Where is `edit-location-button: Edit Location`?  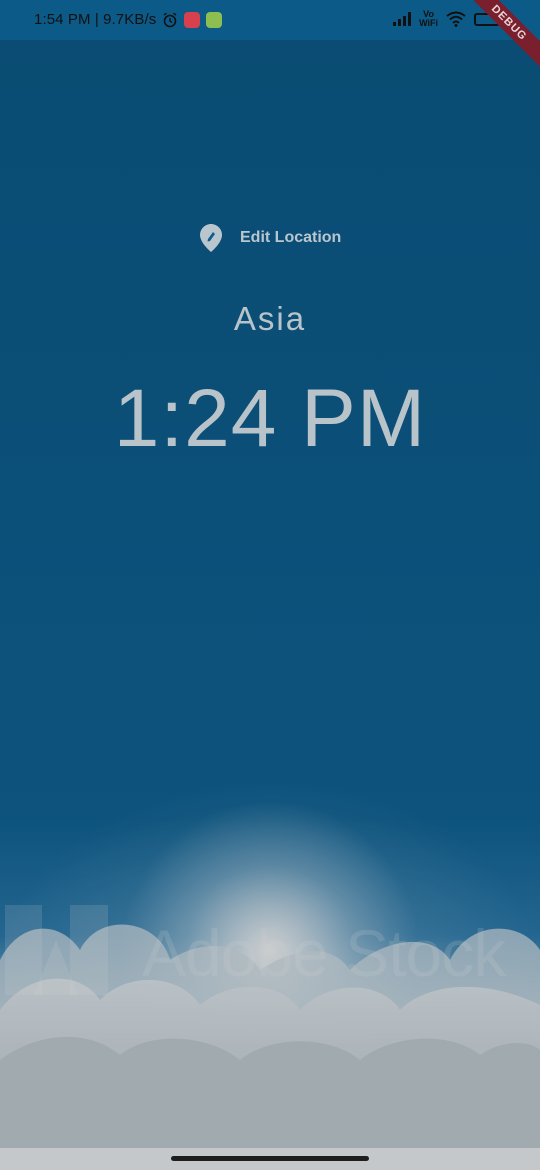 edit-location-button: Edit Location is located at coordinates (270, 238).